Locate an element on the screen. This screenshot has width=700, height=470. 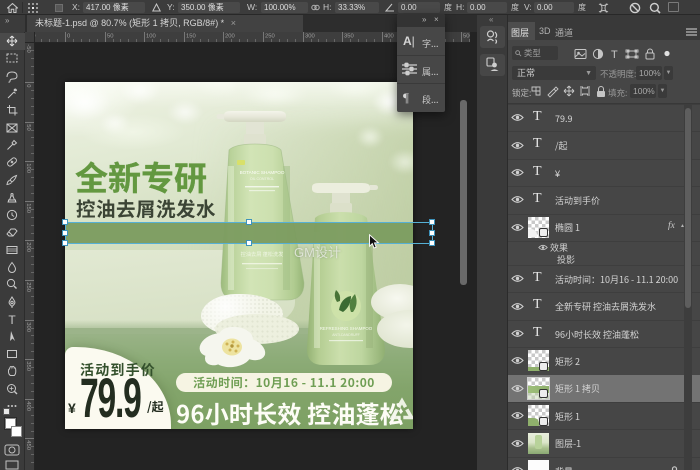
svg-text: REFRESHING SHAMPOO is located at coordinates (346, 328).